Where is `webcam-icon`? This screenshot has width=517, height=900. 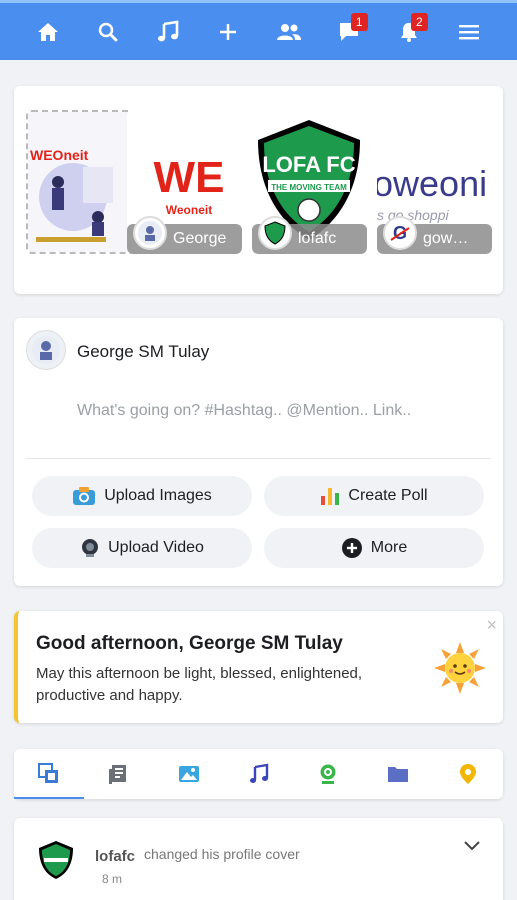 webcam-icon is located at coordinates (90, 548).